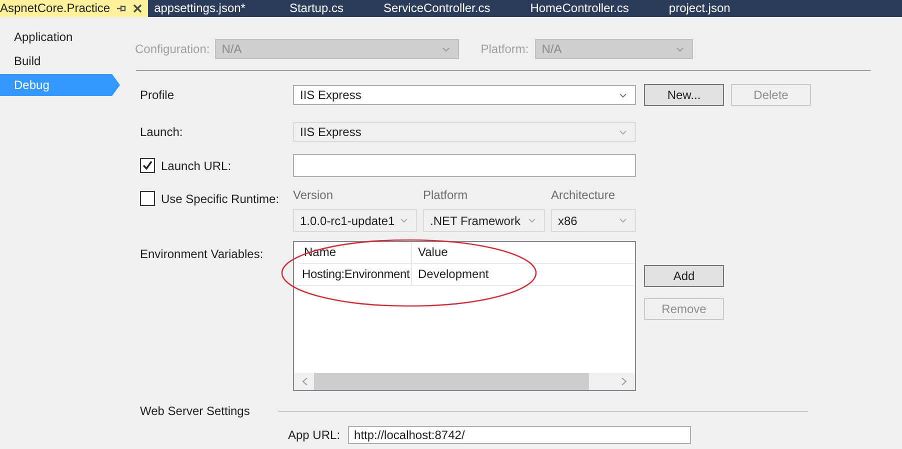 The image size is (902, 449). Describe the element at coordinates (74, 8) in the screenshot. I see `document-tab: AspnetCore.Practice` at that location.